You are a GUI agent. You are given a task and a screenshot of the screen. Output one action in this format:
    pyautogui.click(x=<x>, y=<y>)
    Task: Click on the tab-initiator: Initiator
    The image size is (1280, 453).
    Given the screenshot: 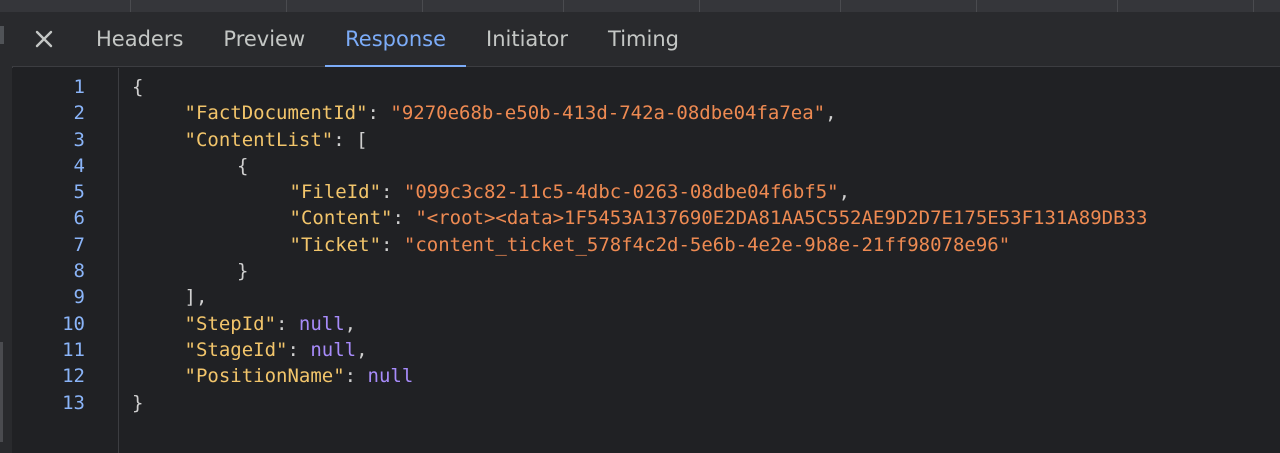 What is the action you would take?
    pyautogui.click(x=527, y=39)
    